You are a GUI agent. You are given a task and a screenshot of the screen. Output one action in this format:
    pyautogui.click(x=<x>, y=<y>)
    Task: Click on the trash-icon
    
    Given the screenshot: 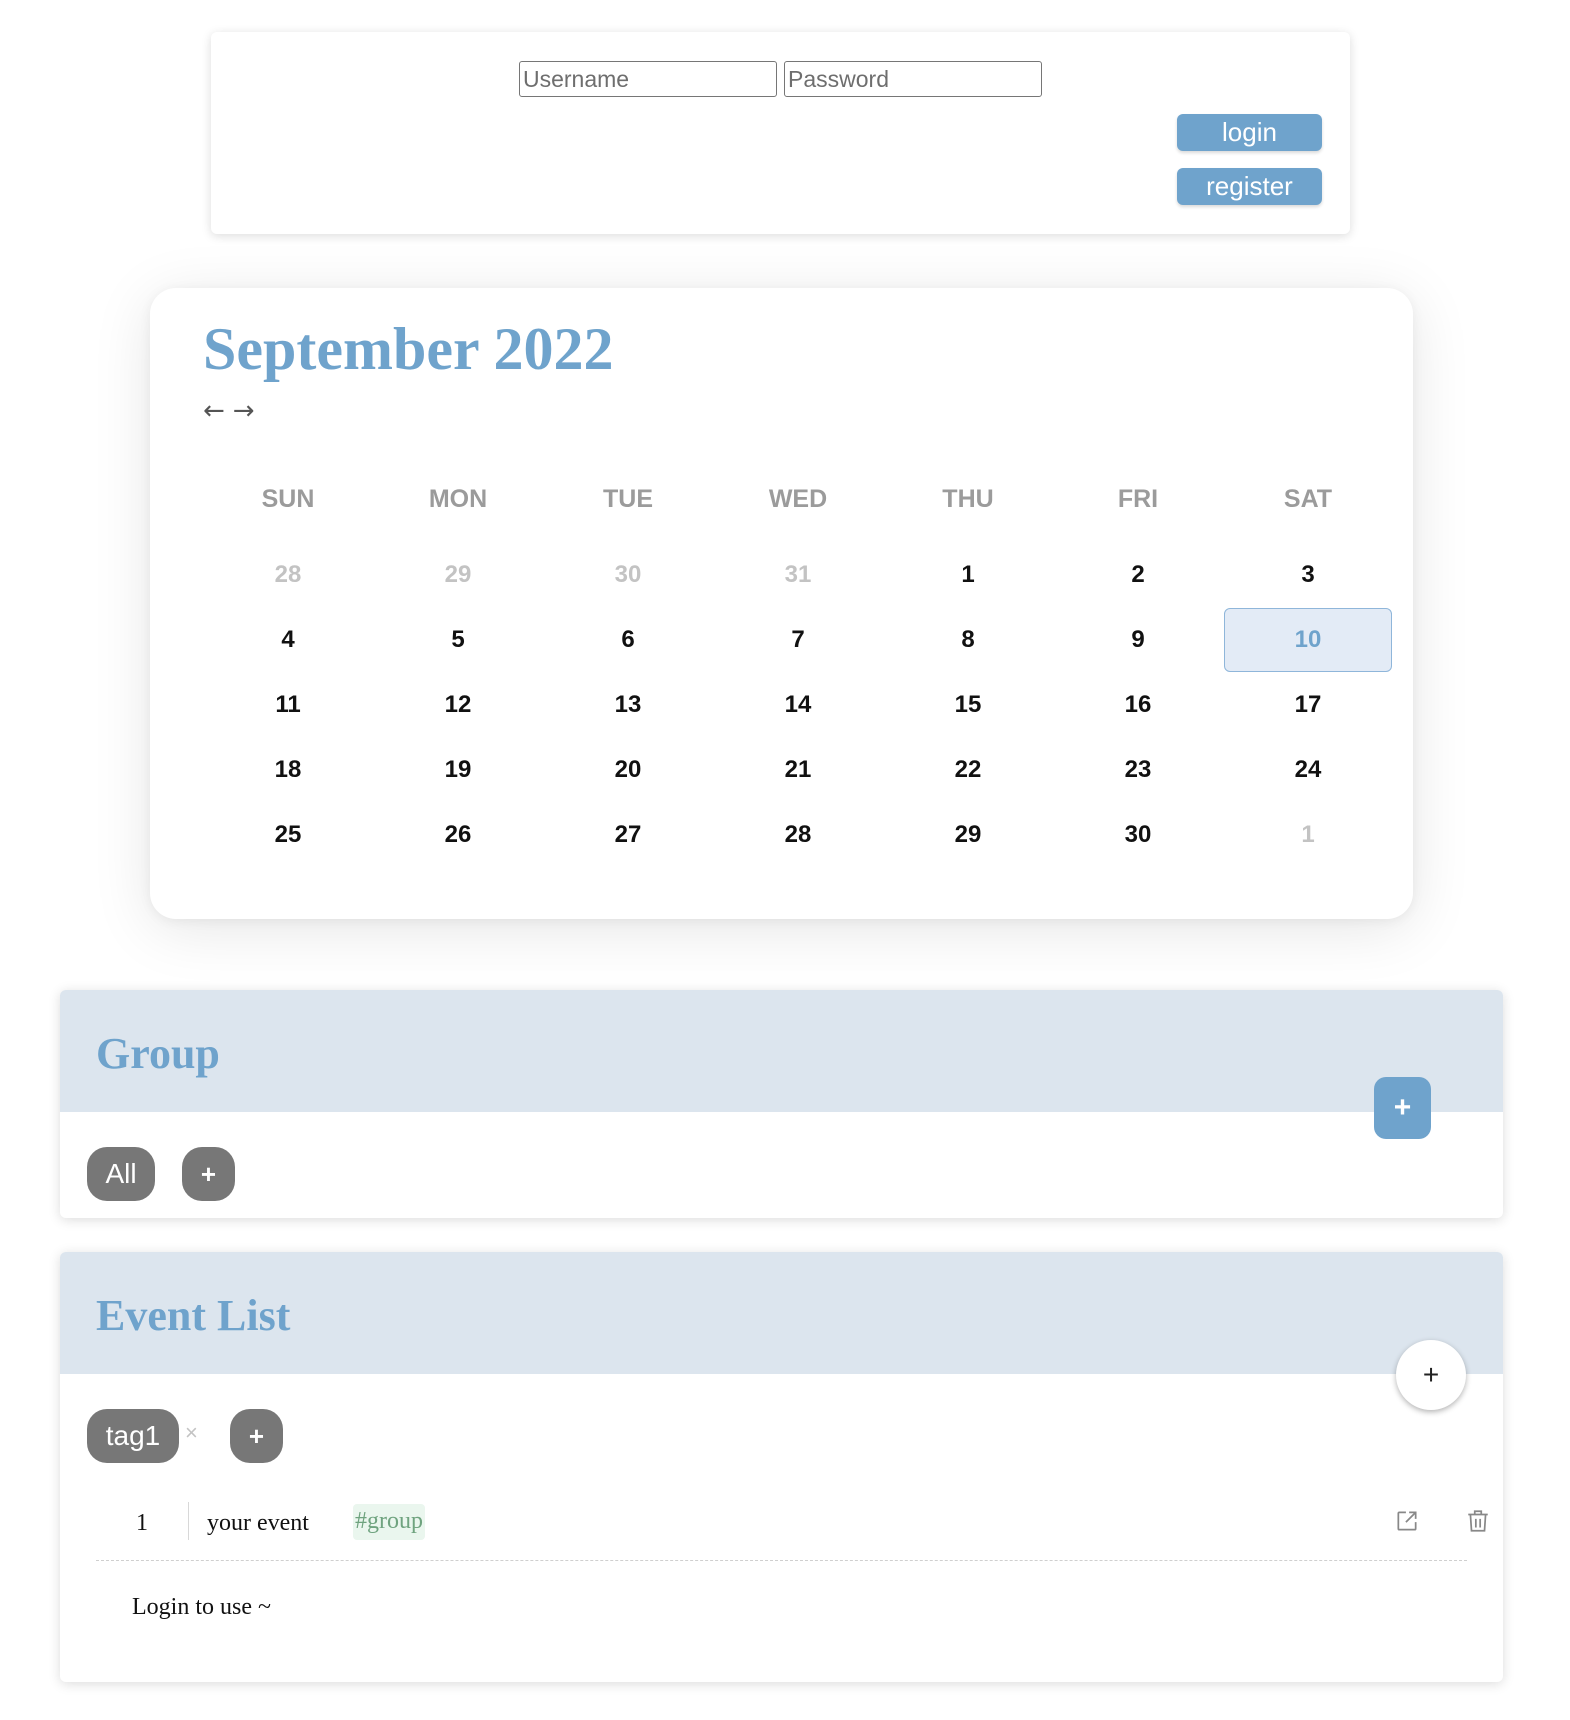 What is the action you would take?
    pyautogui.click(x=1478, y=1521)
    